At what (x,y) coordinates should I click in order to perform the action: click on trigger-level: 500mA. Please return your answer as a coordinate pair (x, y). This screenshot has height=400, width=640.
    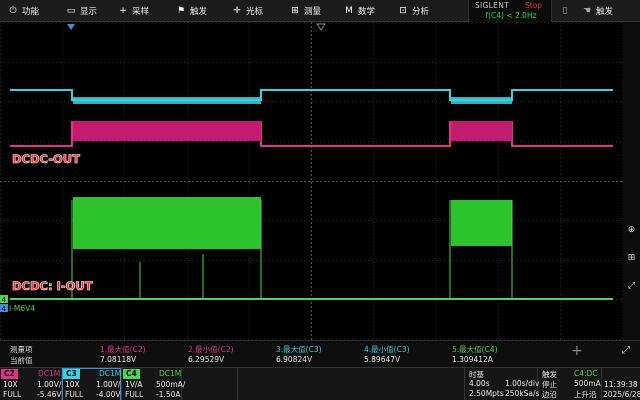
    Looking at the image, I should click on (587, 383).